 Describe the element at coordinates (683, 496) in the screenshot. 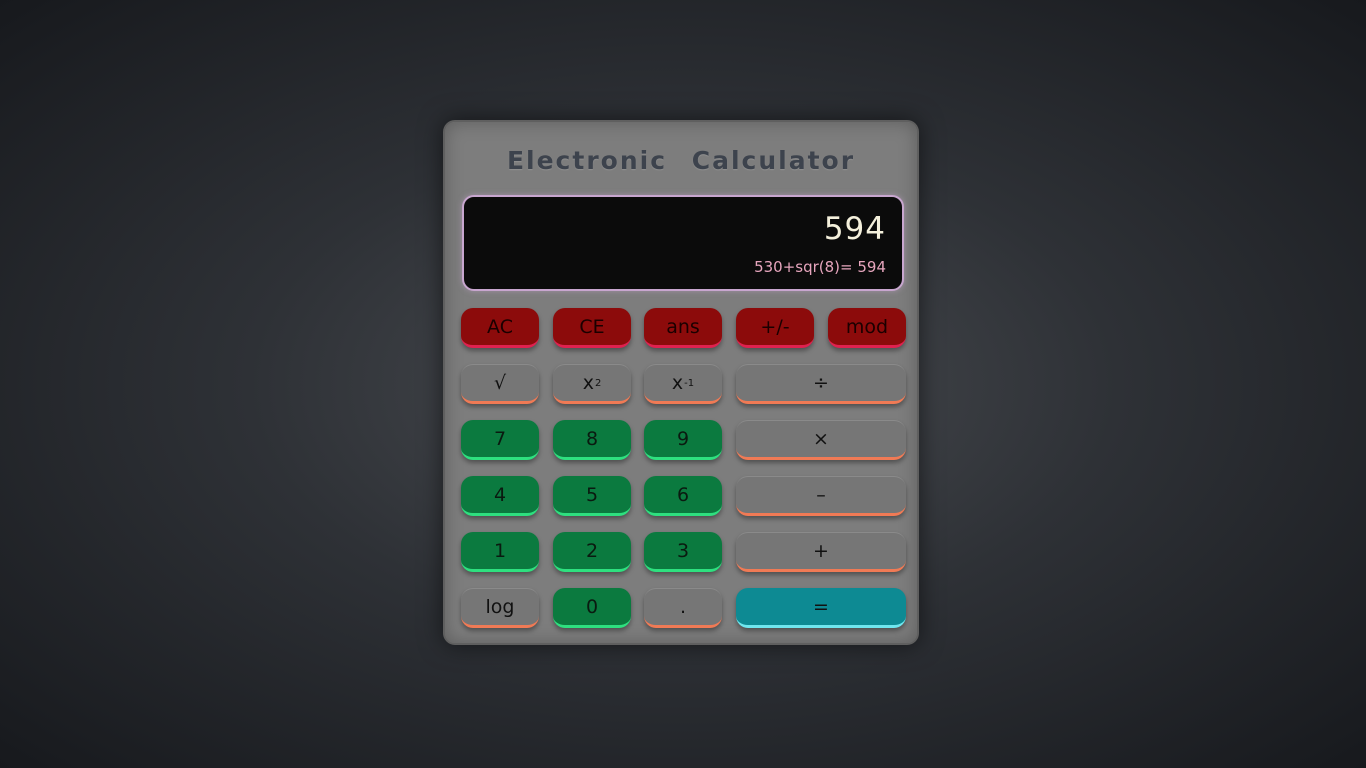

I see `digit-6-button: 6` at that location.